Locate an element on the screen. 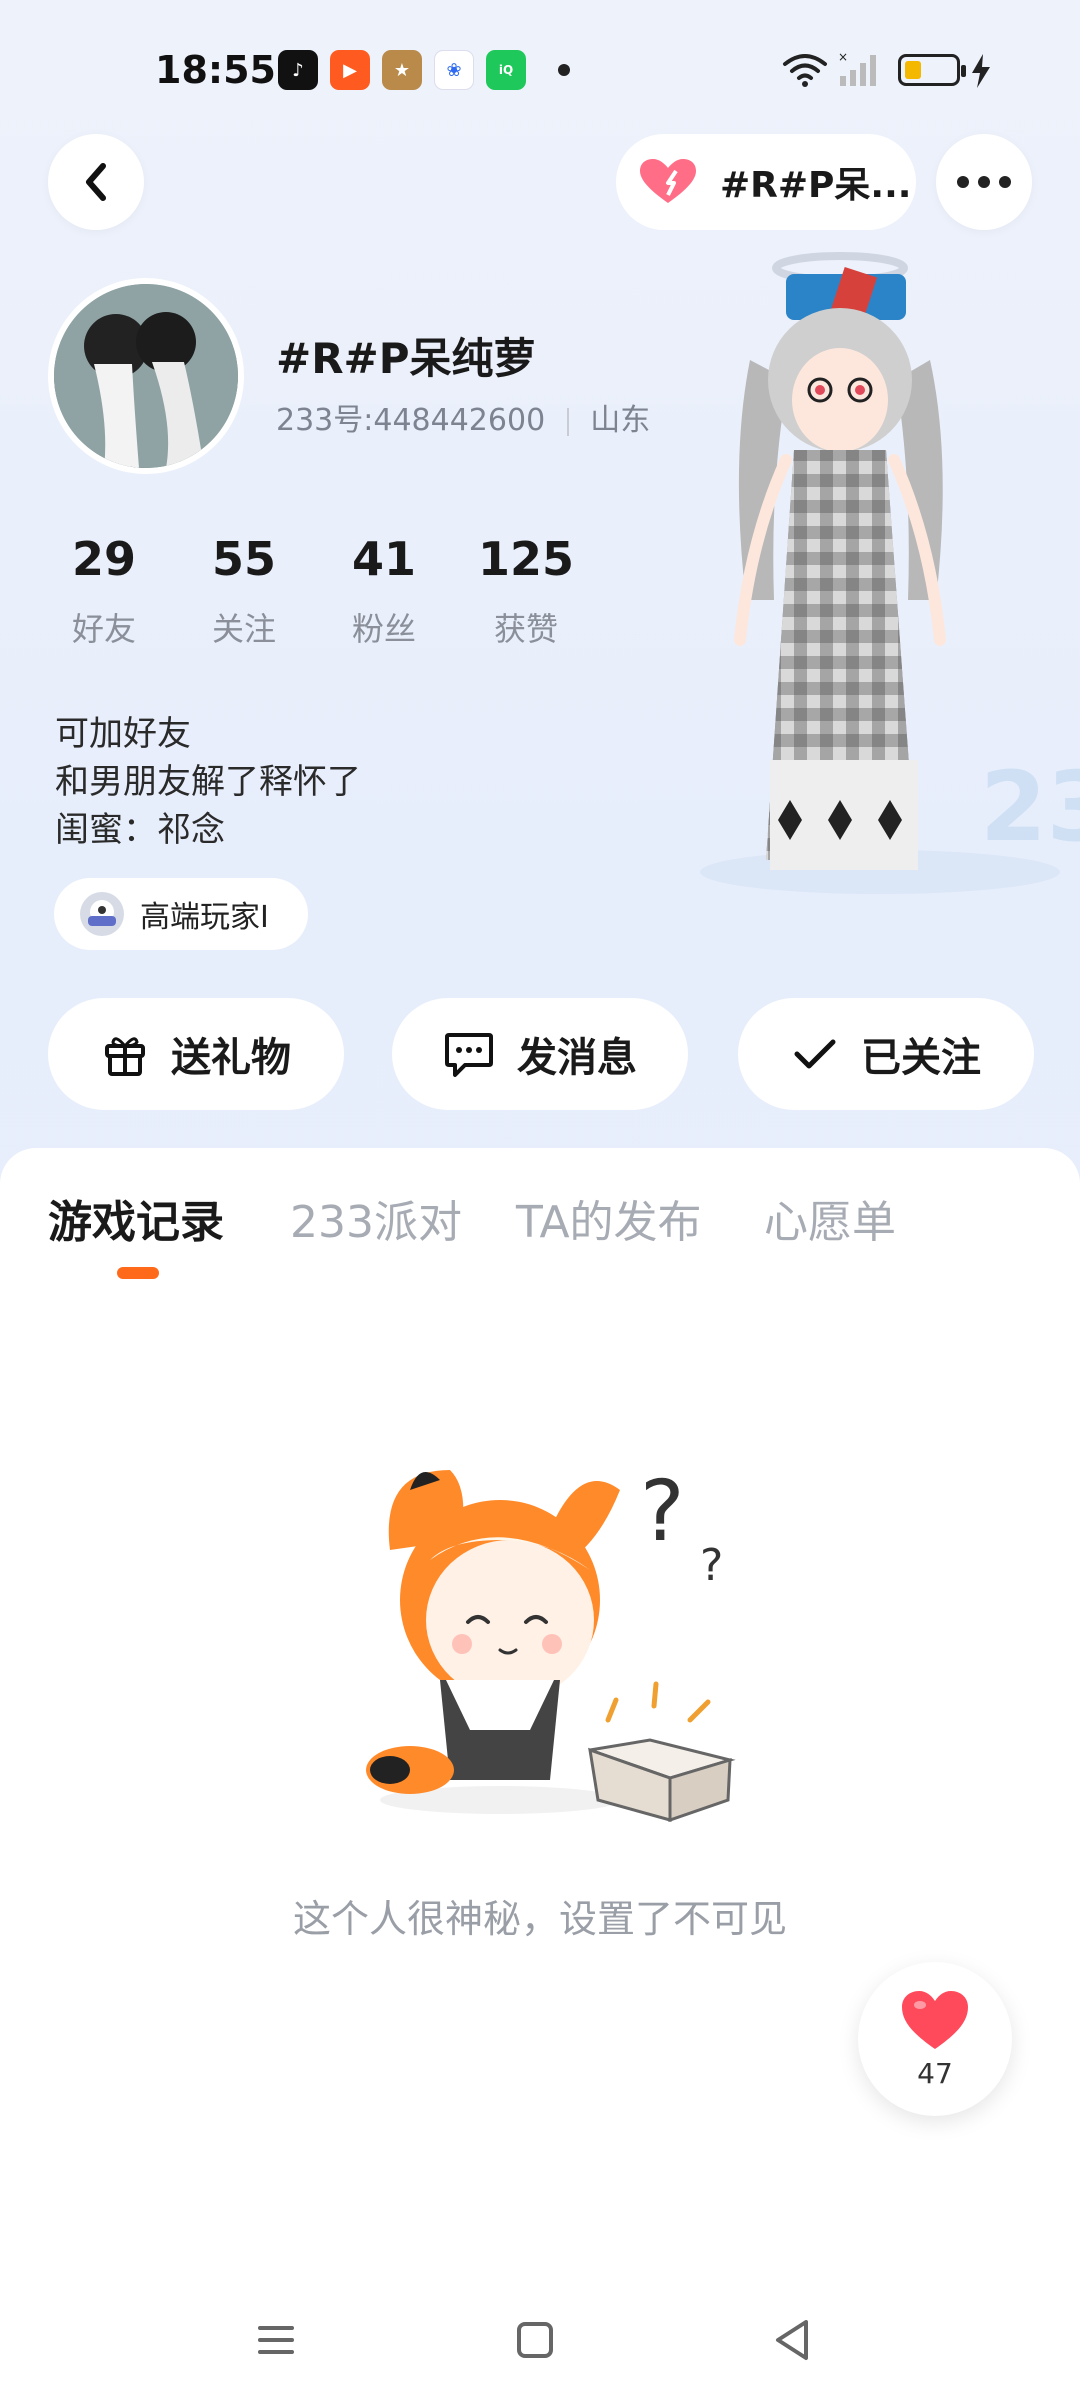 Image resolution: width=1080 pixels, height=2400 pixels. message-icon is located at coordinates (469, 1055).